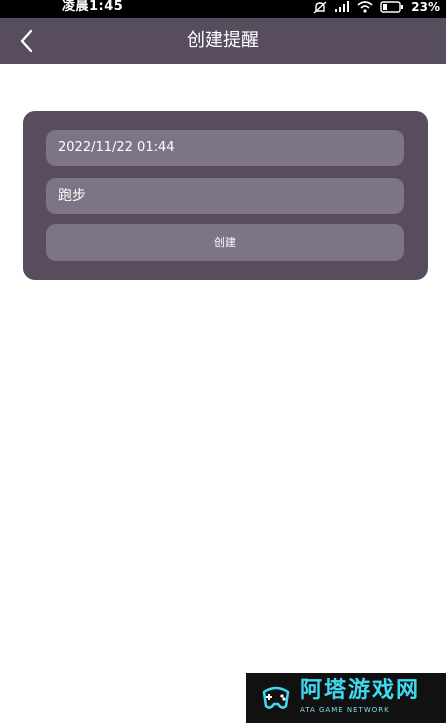 The height and width of the screenshot is (723, 446). I want to click on datetime-field: 2022/11/22 01:44, so click(225, 148).